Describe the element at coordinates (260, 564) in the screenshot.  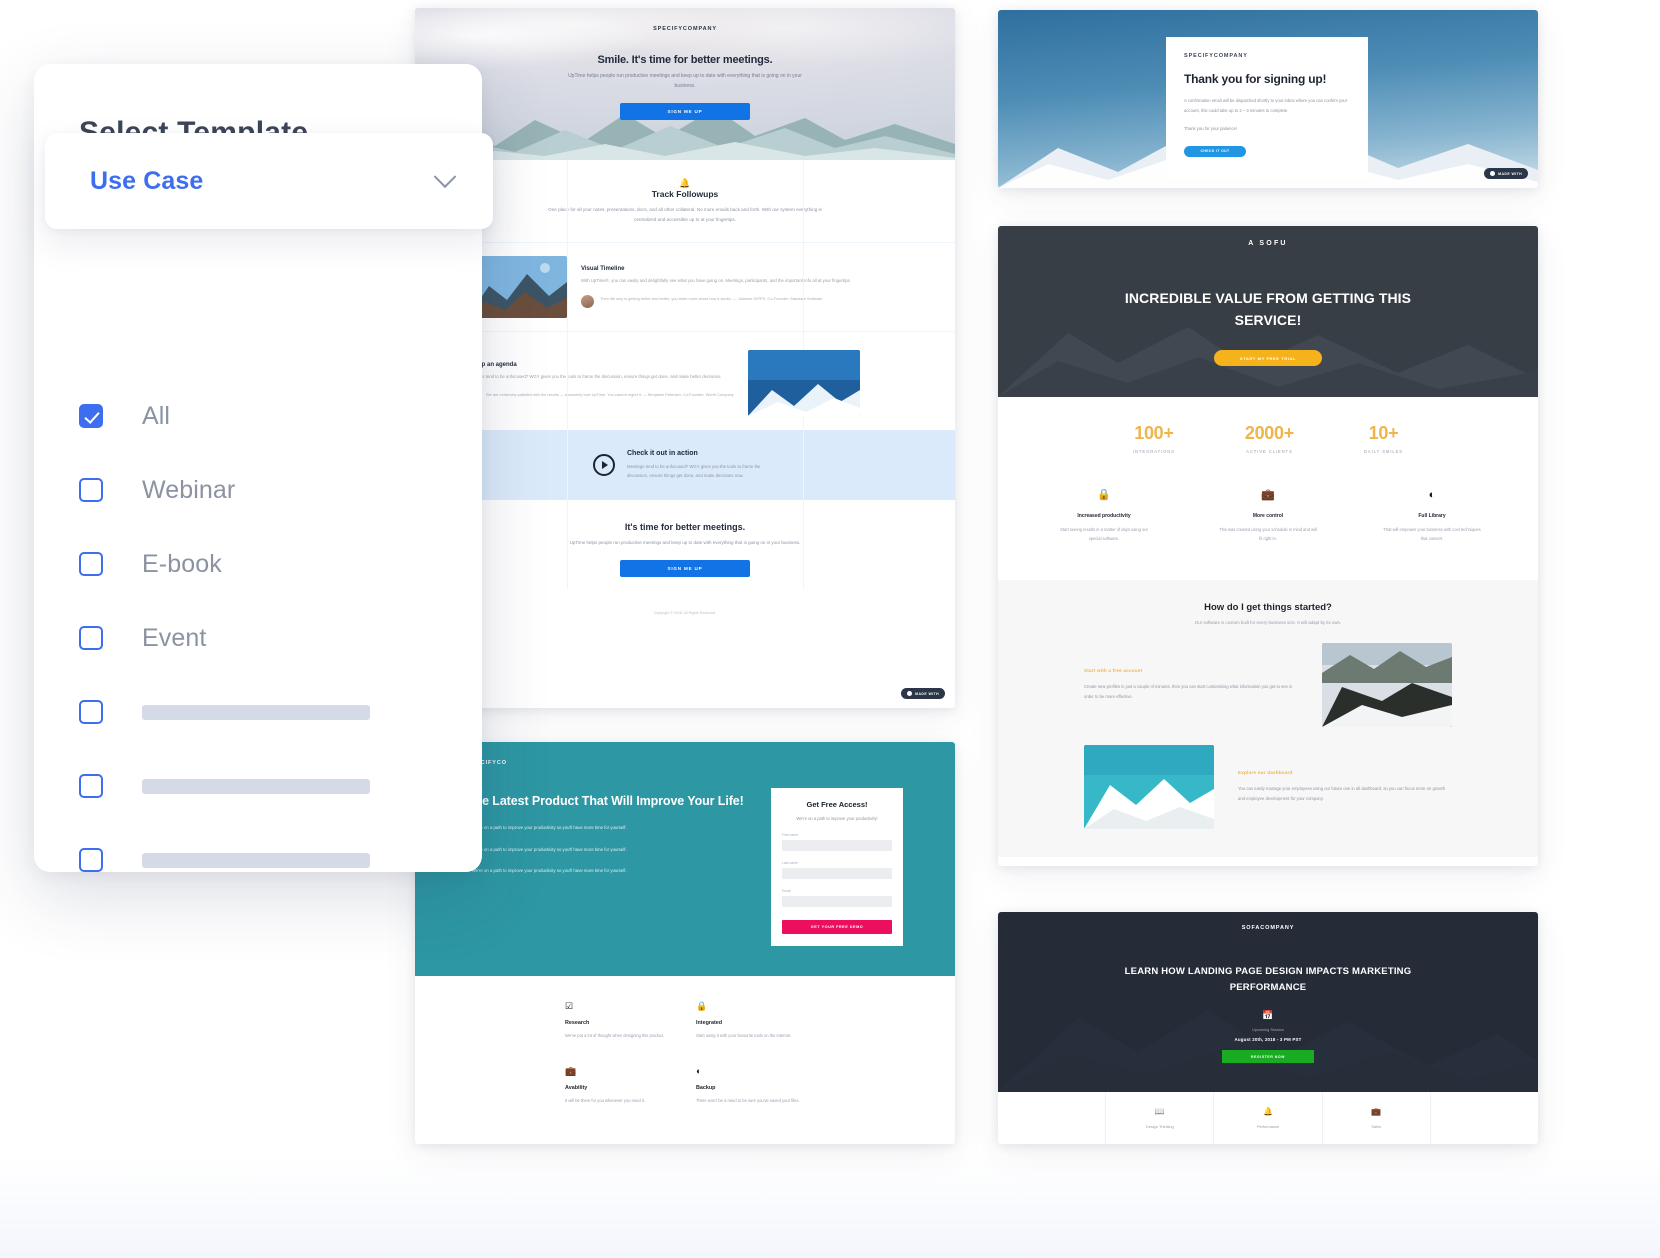
I see `option-row-ebook: E-book` at that location.